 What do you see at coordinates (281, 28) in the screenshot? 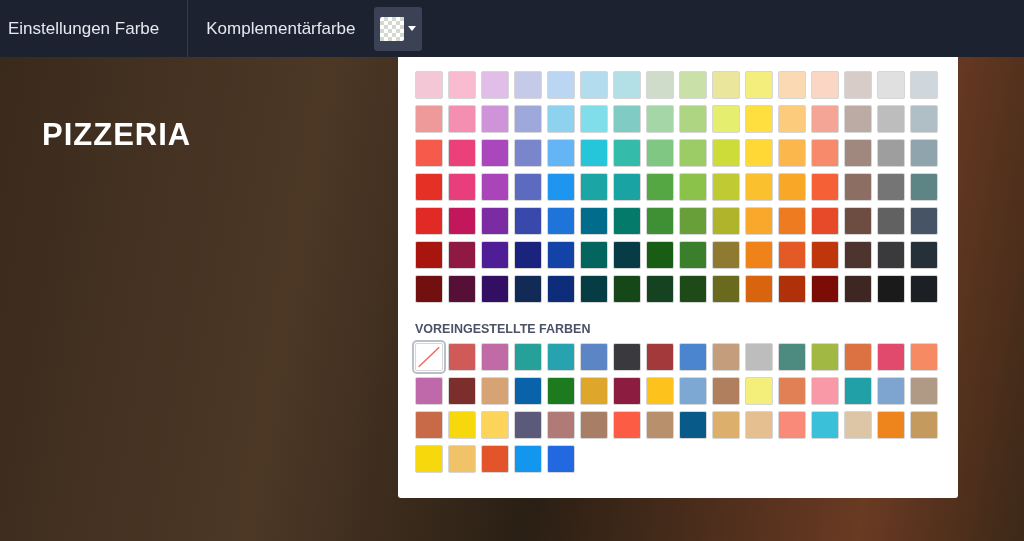
I see `toolbar-tab: Komplementärfarbe` at bounding box center [281, 28].